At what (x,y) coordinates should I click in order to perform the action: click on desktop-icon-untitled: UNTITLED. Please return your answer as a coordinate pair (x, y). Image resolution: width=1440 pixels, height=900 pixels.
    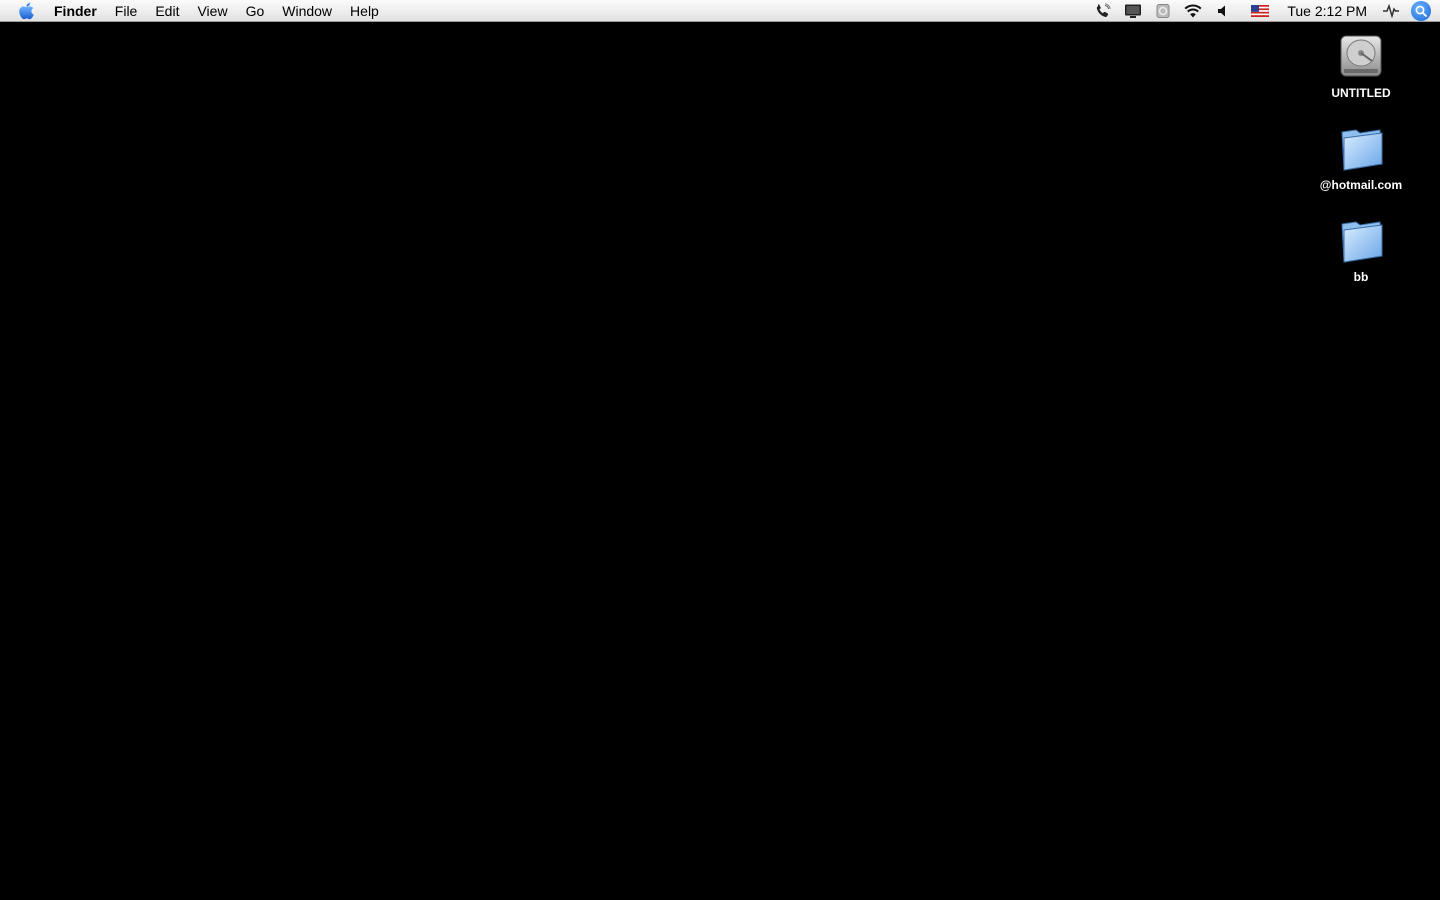
    Looking at the image, I should click on (1361, 76).